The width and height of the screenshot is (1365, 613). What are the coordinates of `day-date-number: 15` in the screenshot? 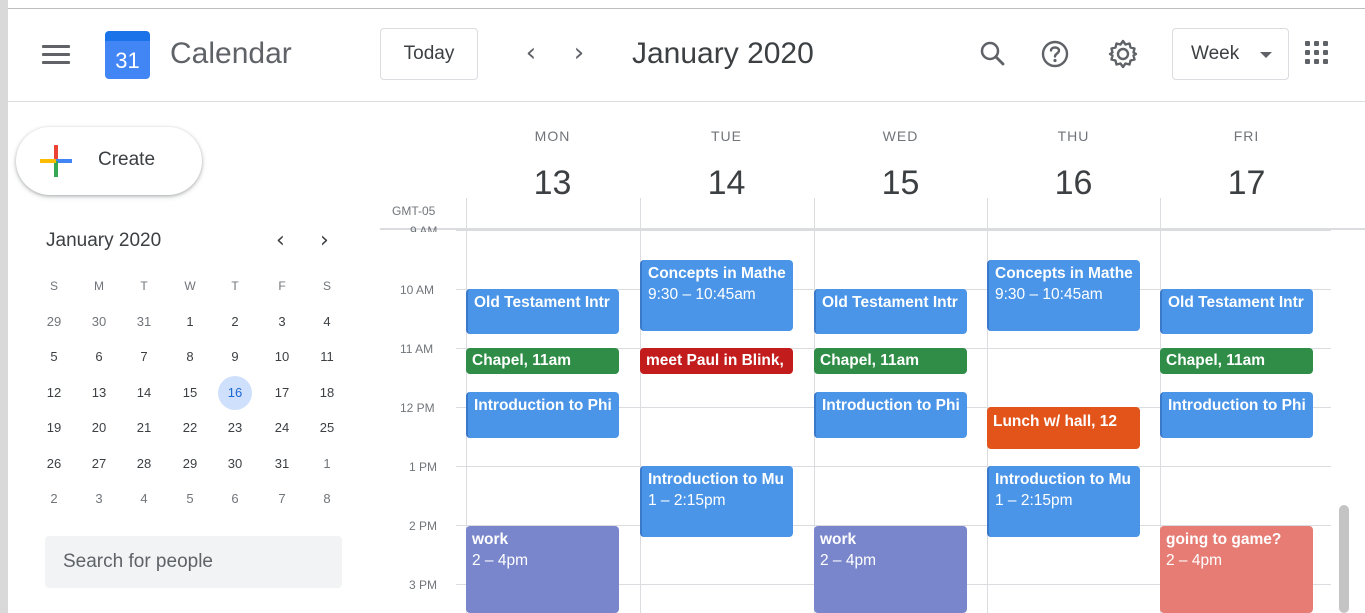 It's located at (900, 183).